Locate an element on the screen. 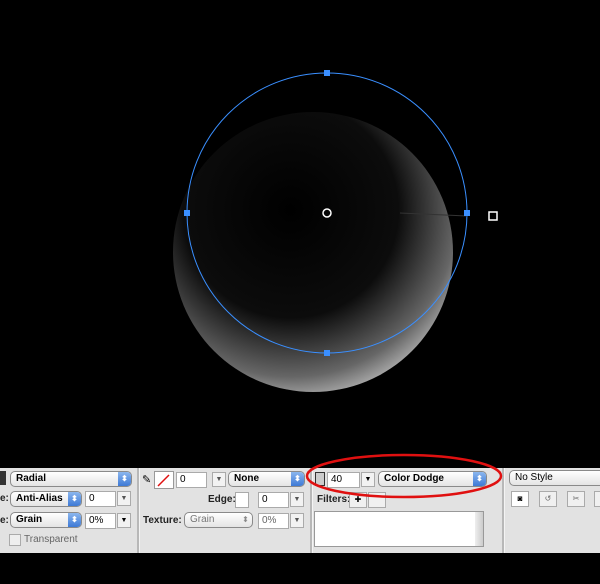 The width and height of the screenshot is (600, 584). fill-texture-select: Grain ⬍ is located at coordinates (46, 520).